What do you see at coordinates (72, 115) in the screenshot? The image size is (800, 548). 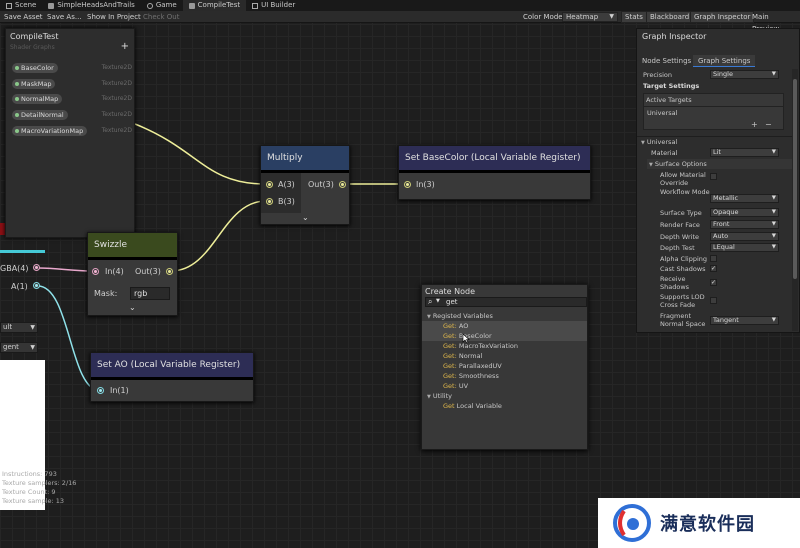 I see `blackboard-property: DetailNormal Texture2D` at bounding box center [72, 115].